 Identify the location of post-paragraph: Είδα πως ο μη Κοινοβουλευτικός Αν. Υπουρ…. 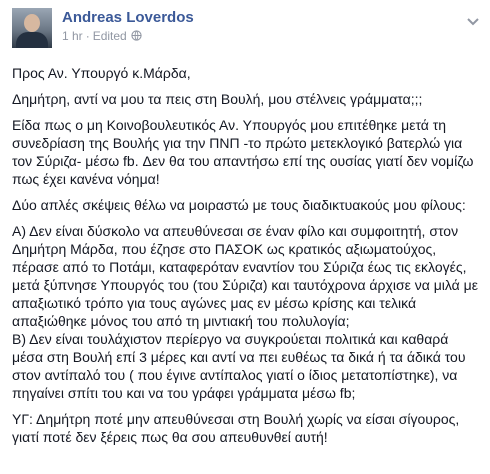
(243, 152).